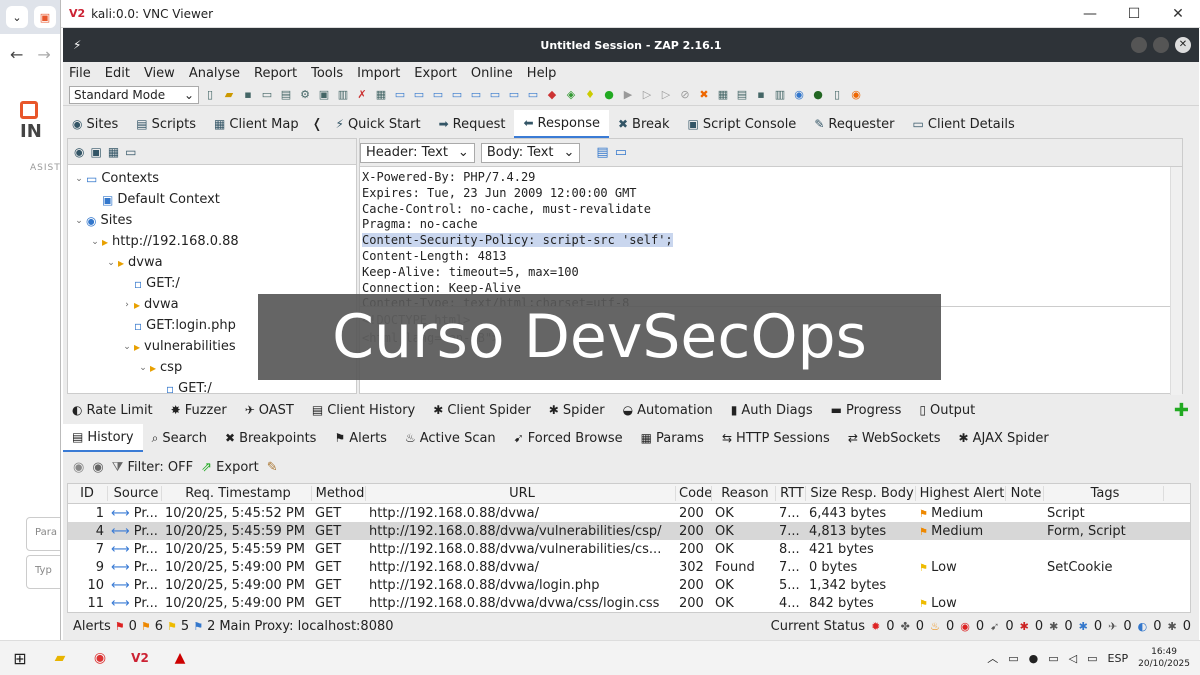  What do you see at coordinates (861, 493) in the screenshot?
I see `column-header: Size Resp. Body` at bounding box center [861, 493].